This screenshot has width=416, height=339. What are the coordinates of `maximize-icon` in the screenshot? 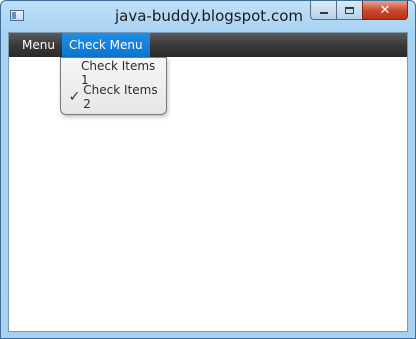 It's located at (349, 10).